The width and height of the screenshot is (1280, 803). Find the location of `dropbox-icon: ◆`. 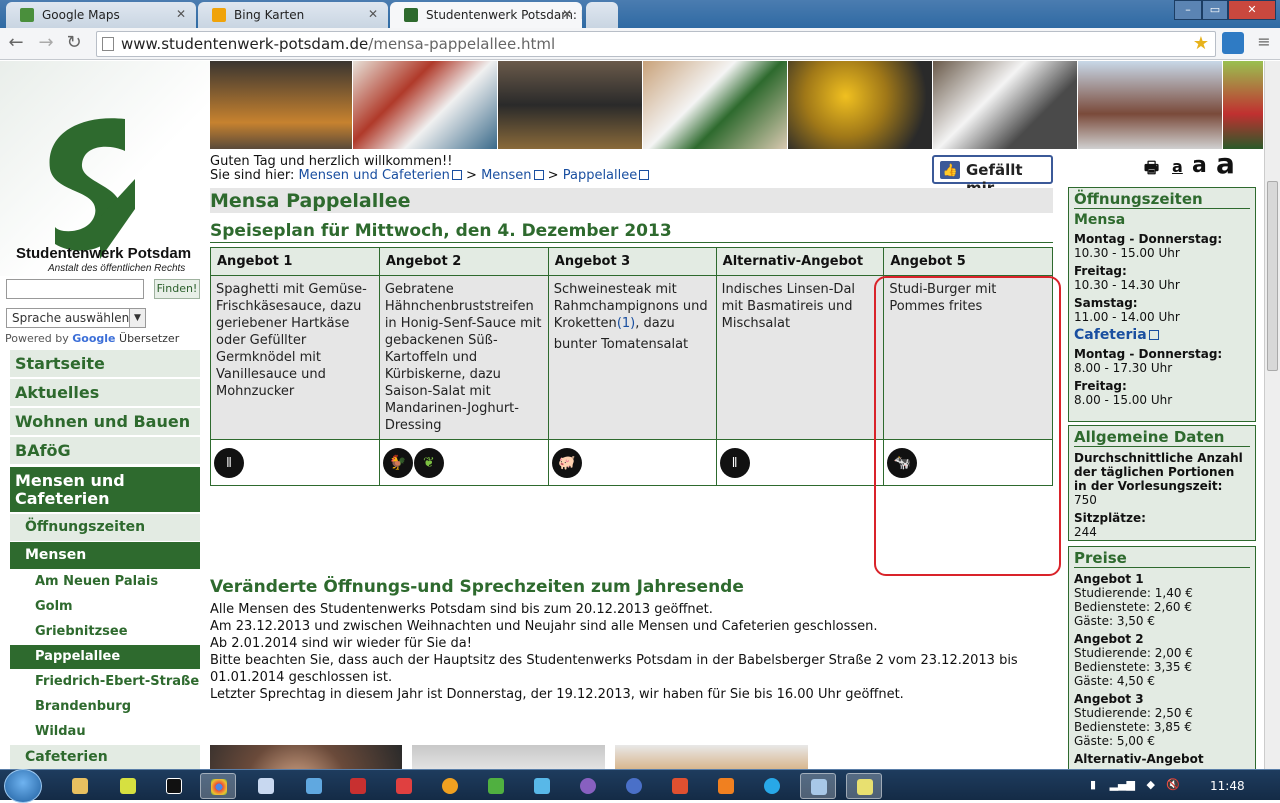

dropbox-icon: ◆ is located at coordinates (1150, 784).